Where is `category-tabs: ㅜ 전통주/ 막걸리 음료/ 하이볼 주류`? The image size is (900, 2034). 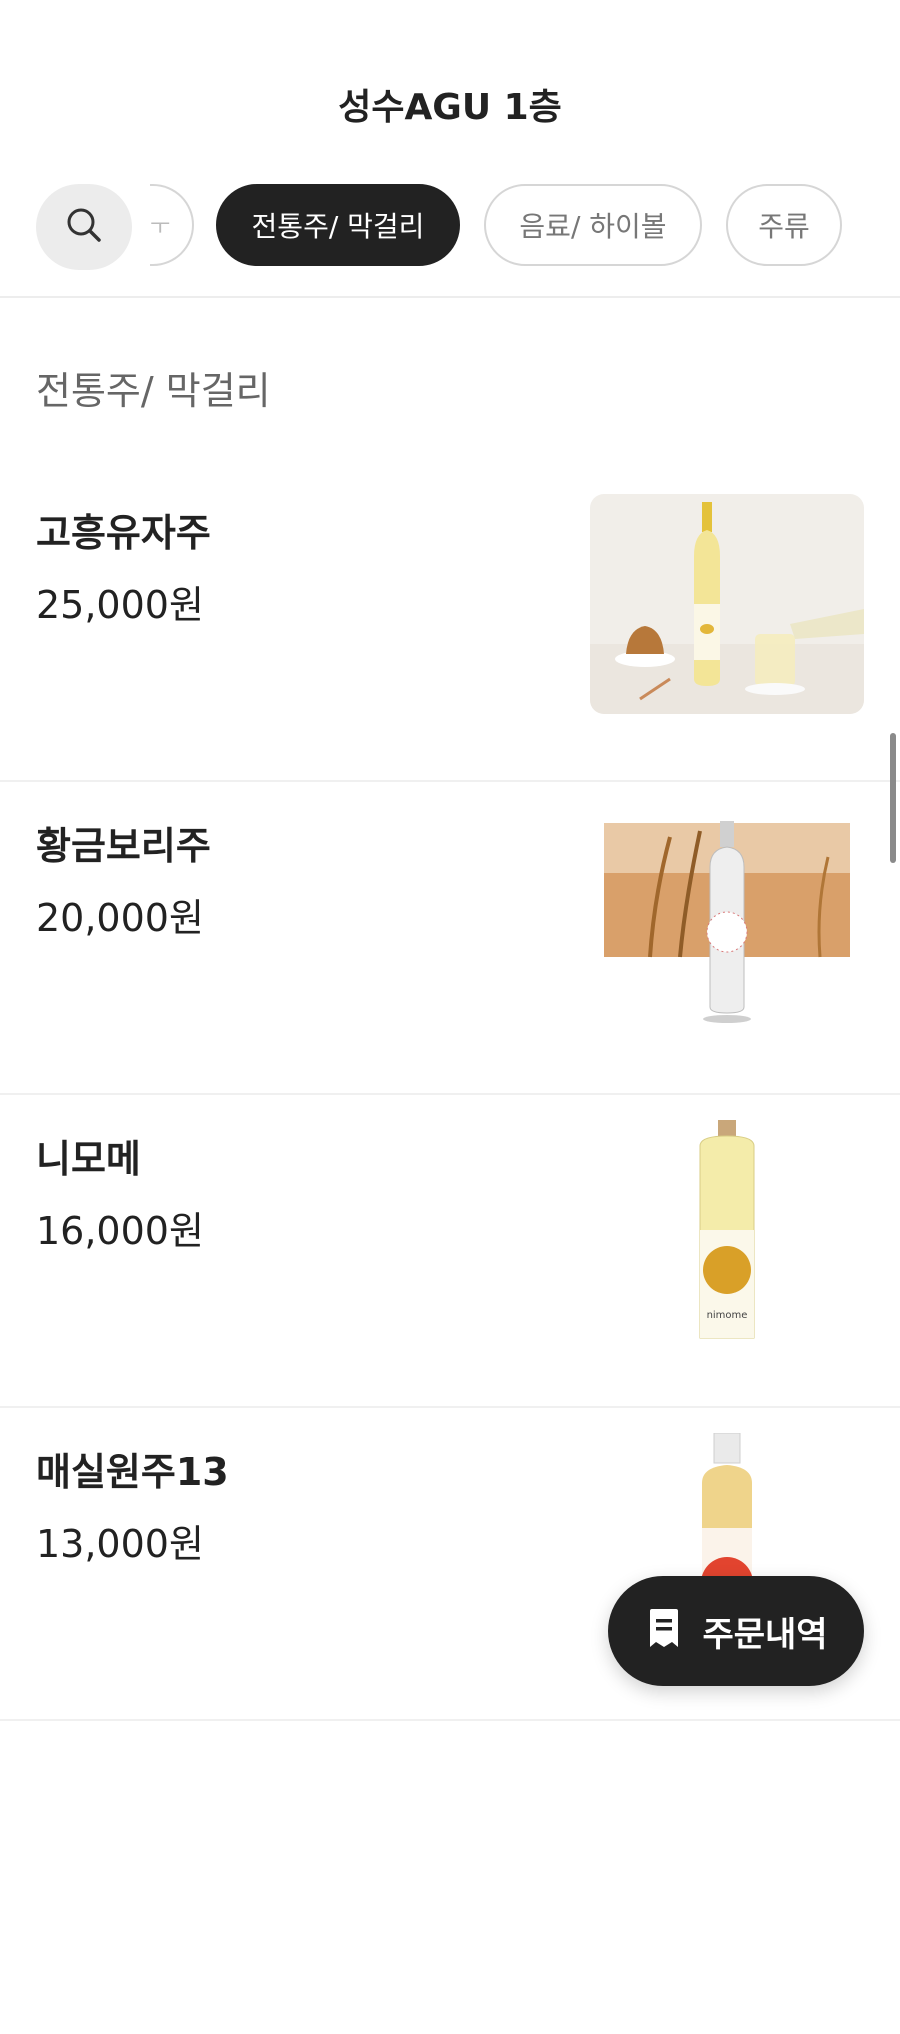 category-tabs: ㅜ 전통주/ 막걸리 음료/ 하이볼 주류 is located at coordinates (450, 227).